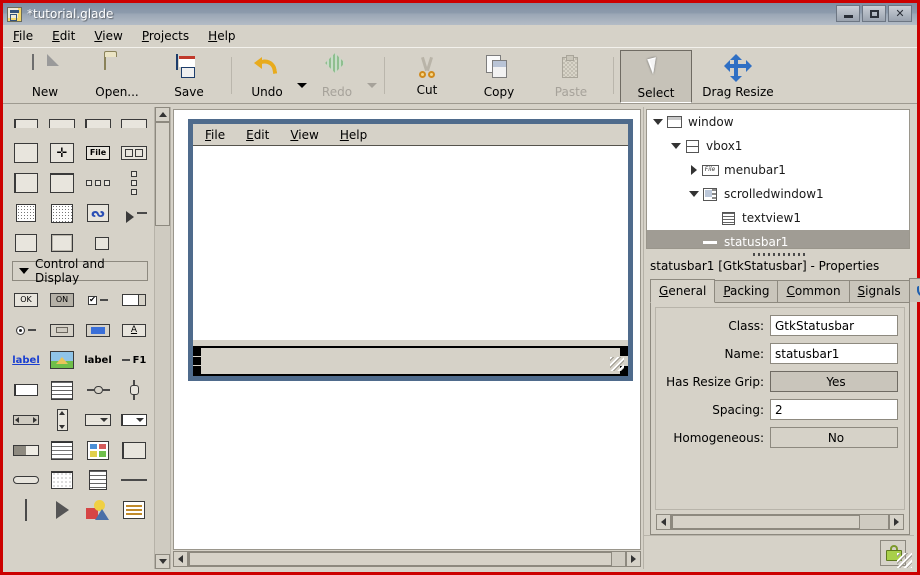  I want to click on palette-item-notebook, so click(62, 243).